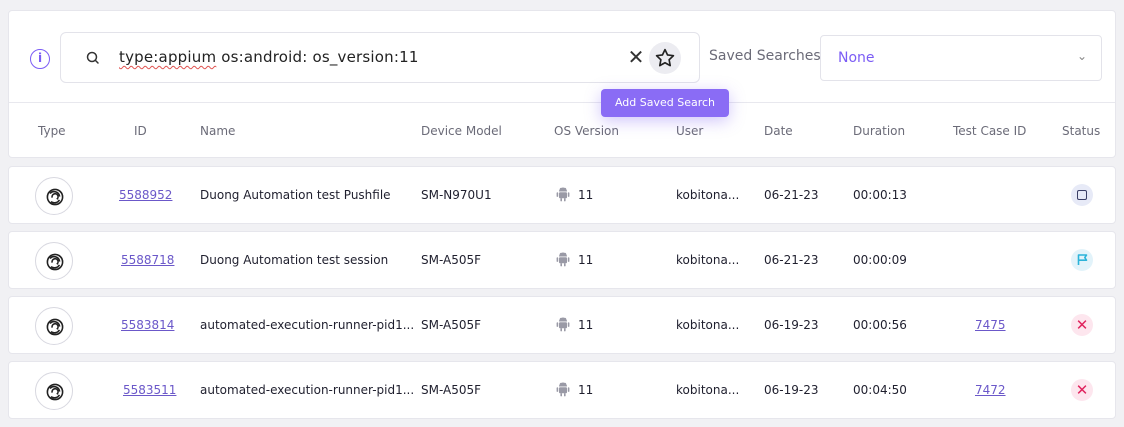 This screenshot has height=427, width=1124. What do you see at coordinates (880, 325) in the screenshot?
I see `session-duration: 00:00:56` at bounding box center [880, 325].